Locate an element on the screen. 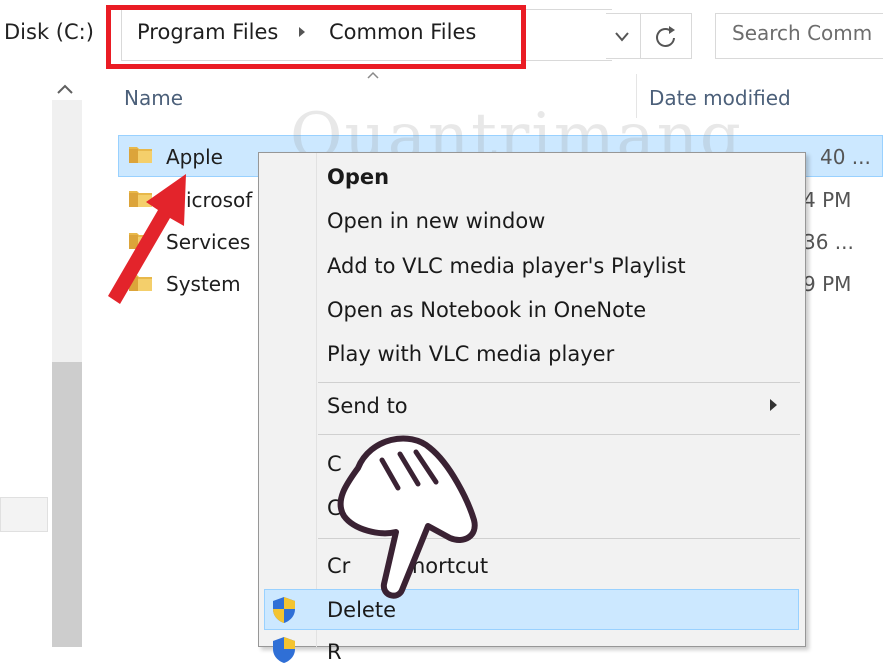 This screenshot has width=883, height=668. refresh-button is located at coordinates (666, 36).